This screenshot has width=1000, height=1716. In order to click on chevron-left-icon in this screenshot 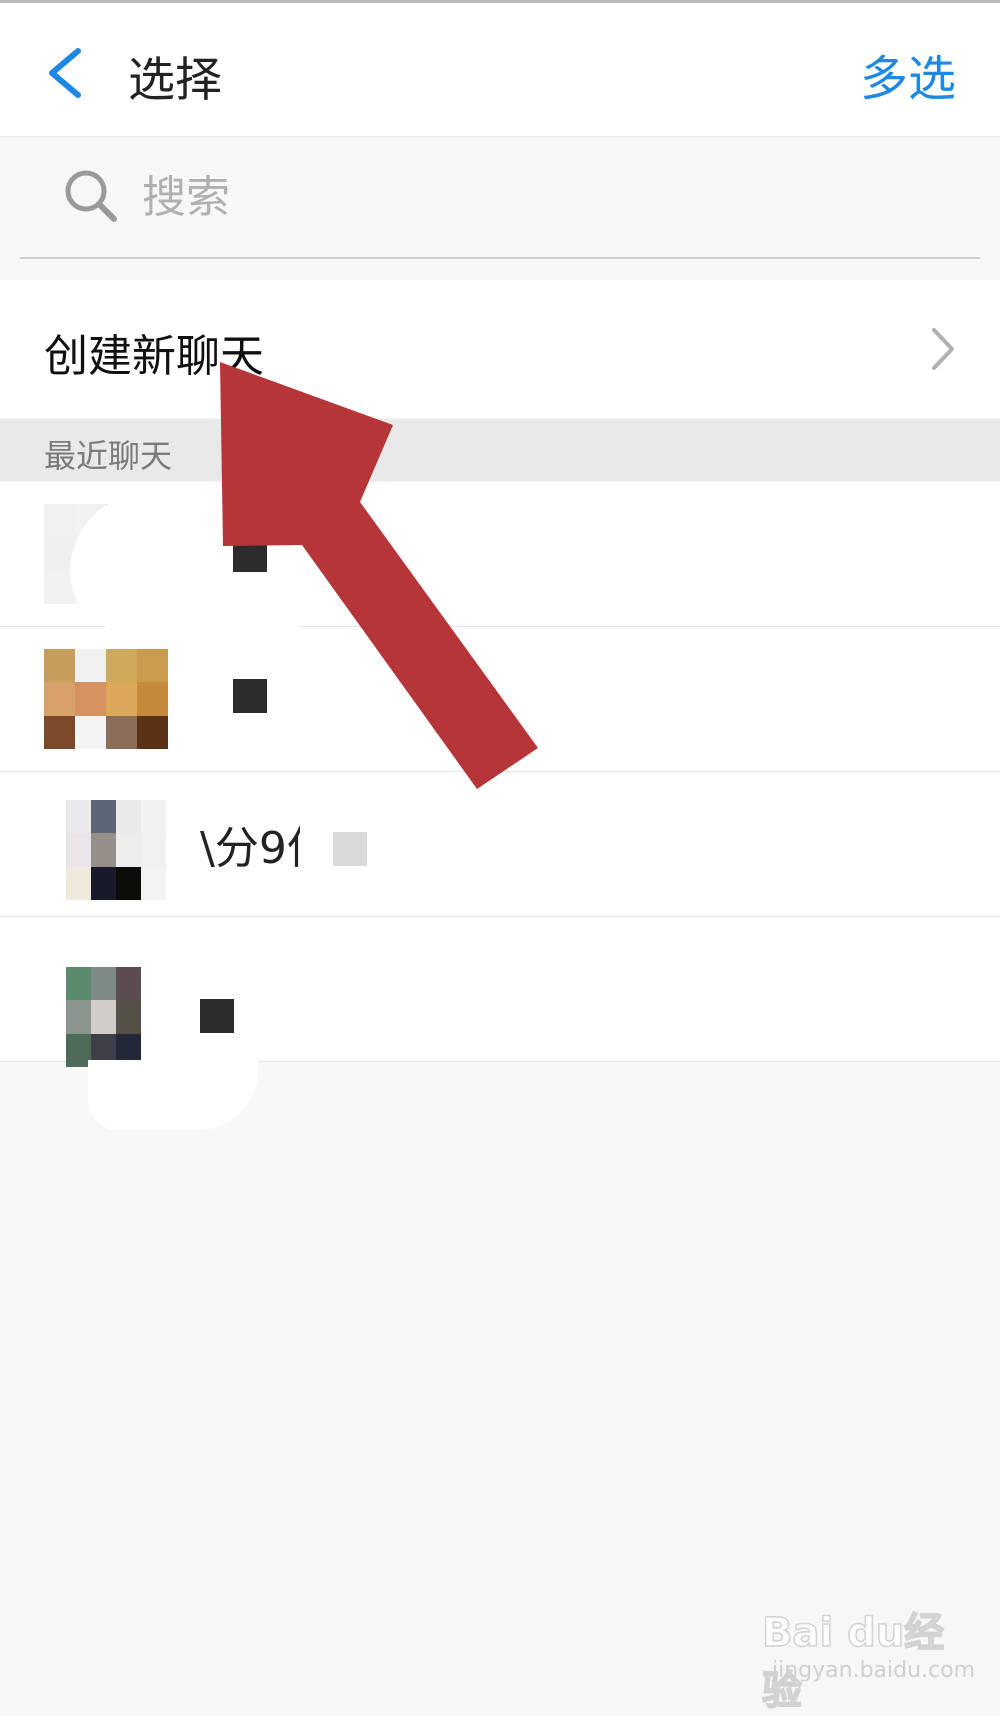, I will do `click(68, 73)`.